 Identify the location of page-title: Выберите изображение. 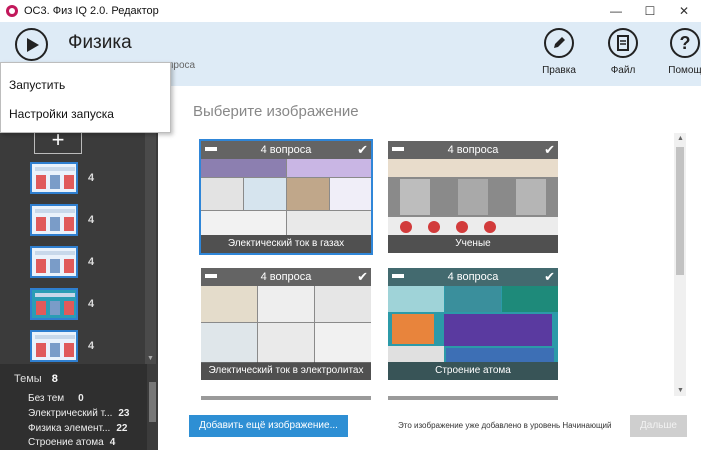
(276, 111).